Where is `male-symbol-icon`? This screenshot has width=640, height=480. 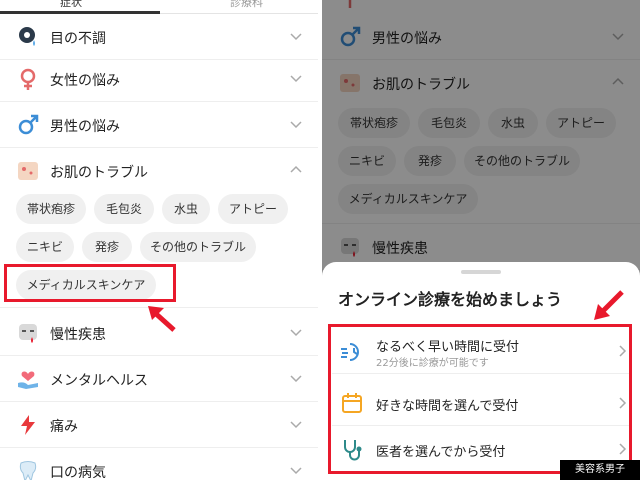
male-symbol-icon is located at coordinates (28, 124).